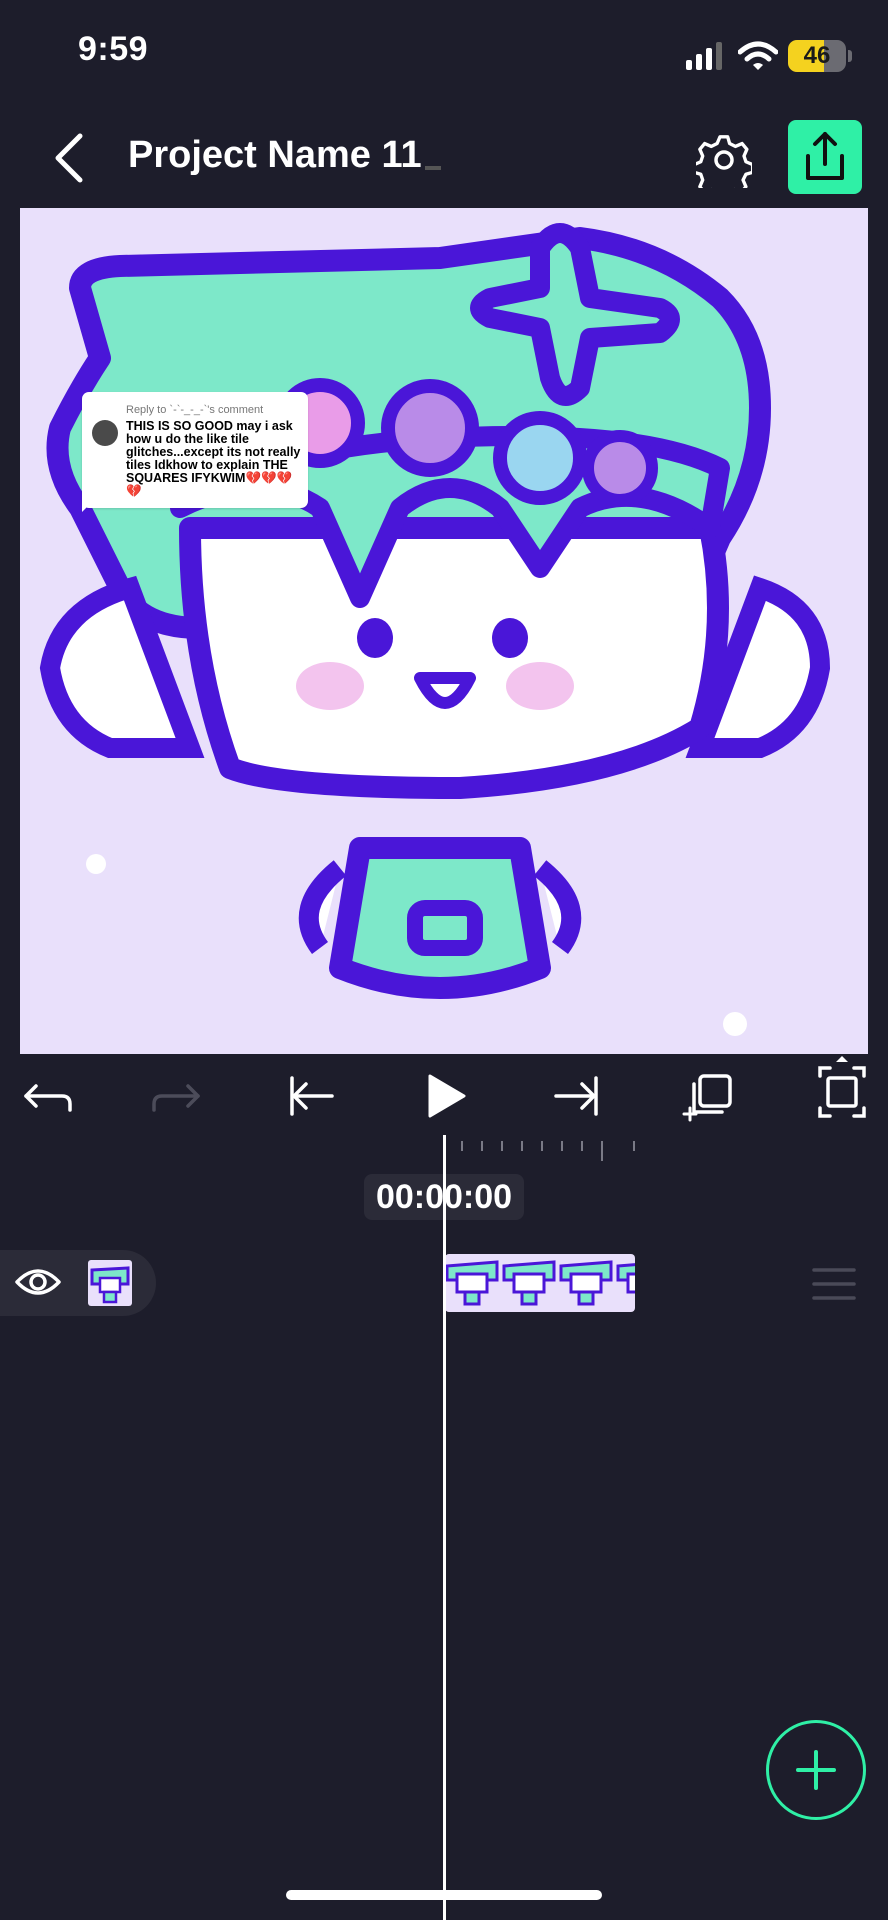  I want to click on video-clip, so click(540, 1283).